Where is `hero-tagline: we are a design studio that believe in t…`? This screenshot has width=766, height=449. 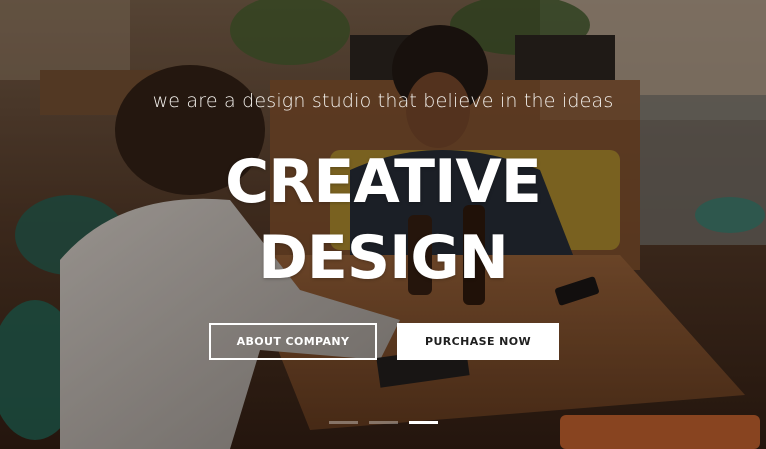
hero-tagline: we are a design studio that believe in t… is located at coordinates (383, 101).